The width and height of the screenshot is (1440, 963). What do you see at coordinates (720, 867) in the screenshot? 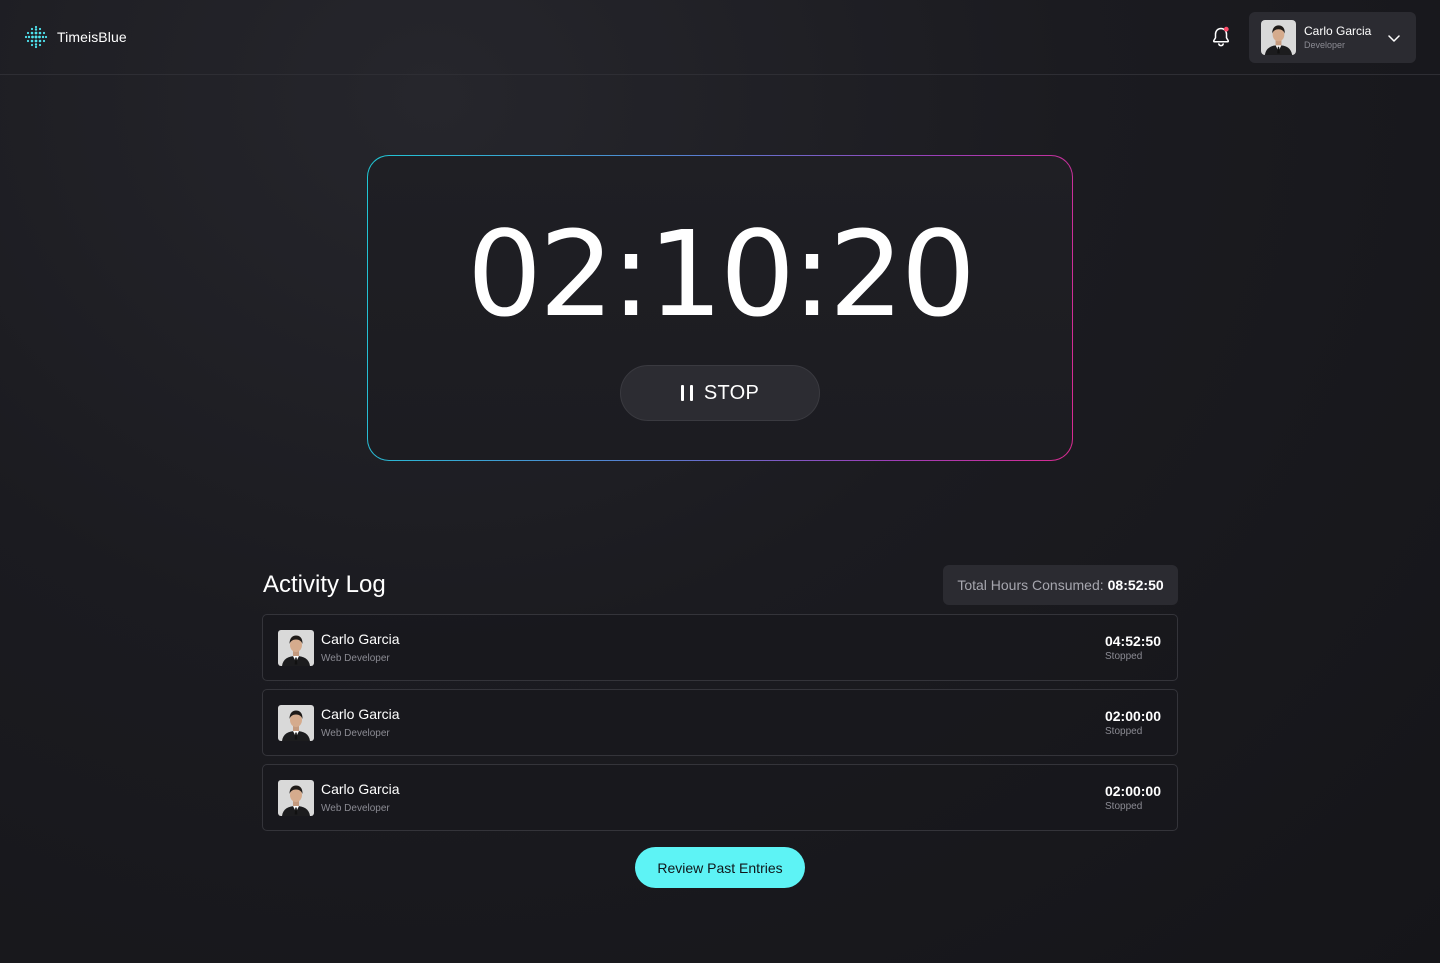
I see `review-past-entries-button: Review Past Entries` at bounding box center [720, 867].